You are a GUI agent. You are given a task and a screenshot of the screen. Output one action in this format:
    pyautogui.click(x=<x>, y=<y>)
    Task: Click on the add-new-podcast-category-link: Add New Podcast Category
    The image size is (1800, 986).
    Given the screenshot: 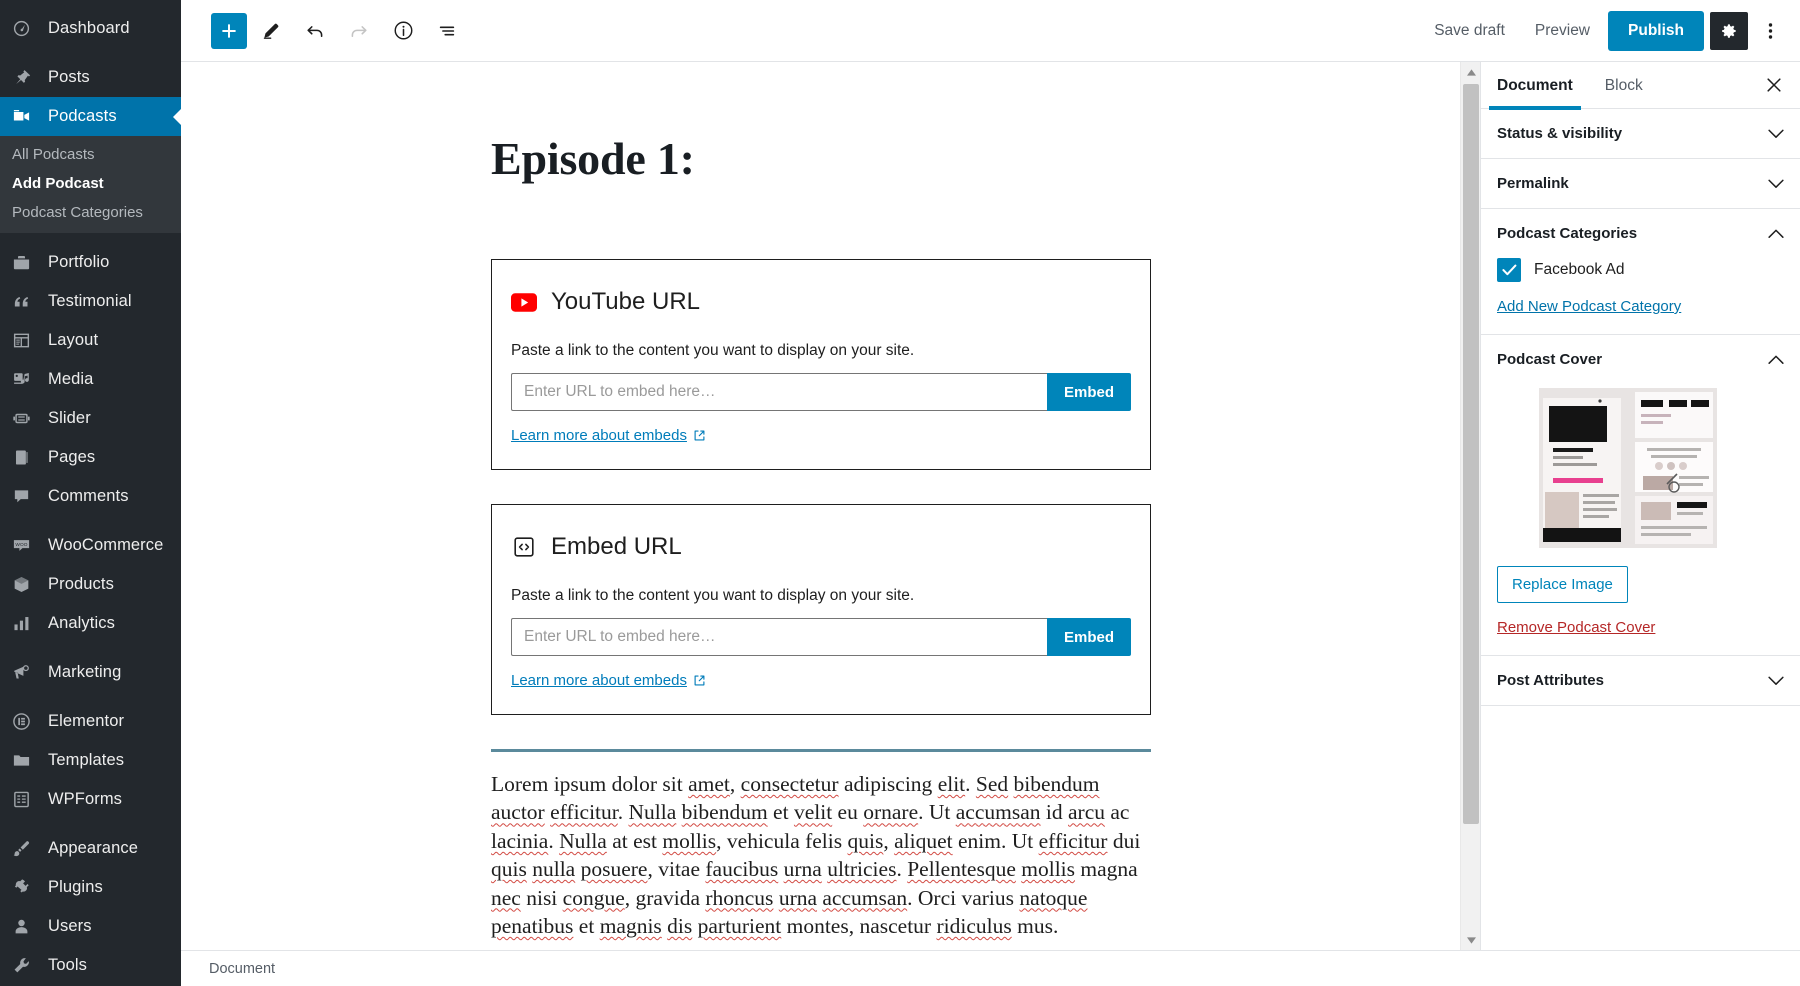 What is the action you would take?
    pyautogui.click(x=1589, y=306)
    